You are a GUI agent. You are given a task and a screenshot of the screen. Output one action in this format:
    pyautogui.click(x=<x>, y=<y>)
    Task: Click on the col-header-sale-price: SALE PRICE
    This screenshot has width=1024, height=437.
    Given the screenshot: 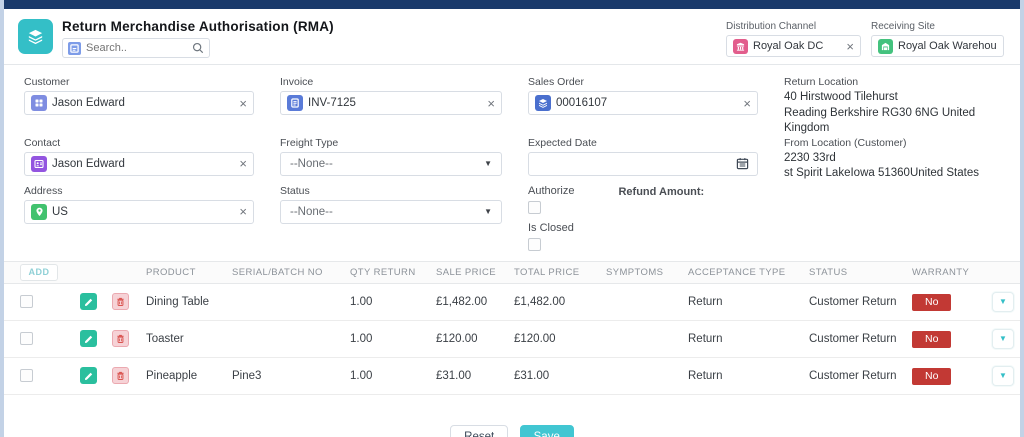 What is the action you would take?
    pyautogui.click(x=466, y=272)
    